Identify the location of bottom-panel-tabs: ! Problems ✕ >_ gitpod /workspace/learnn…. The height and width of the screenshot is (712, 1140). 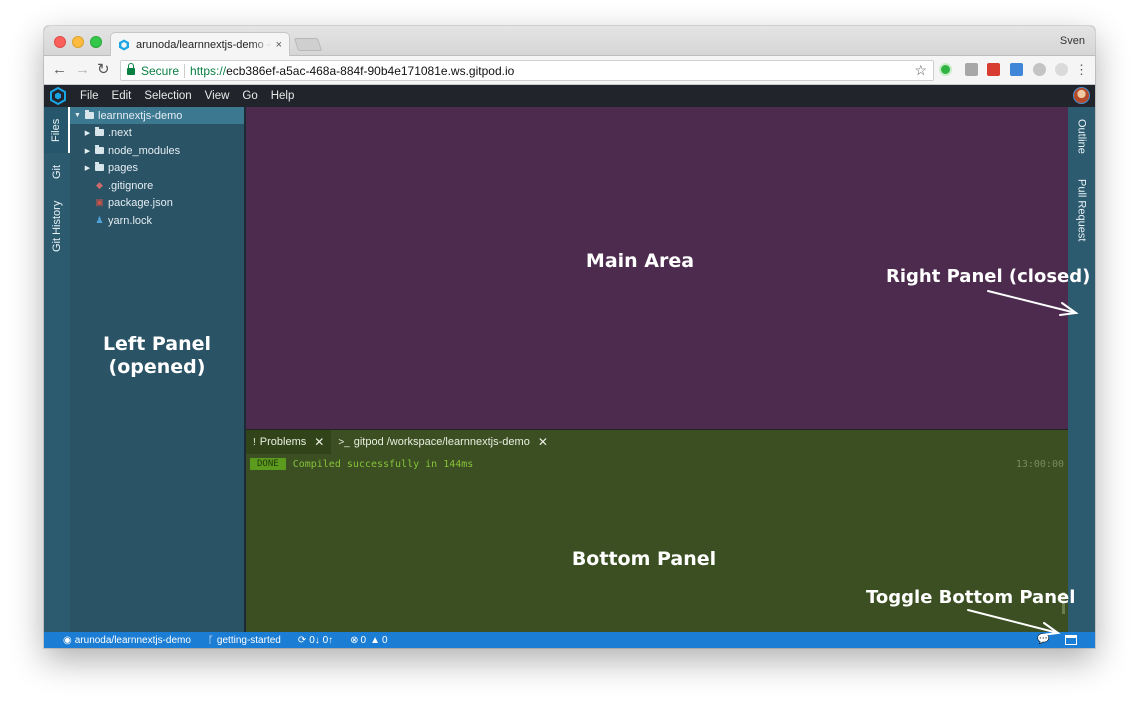
(400, 442).